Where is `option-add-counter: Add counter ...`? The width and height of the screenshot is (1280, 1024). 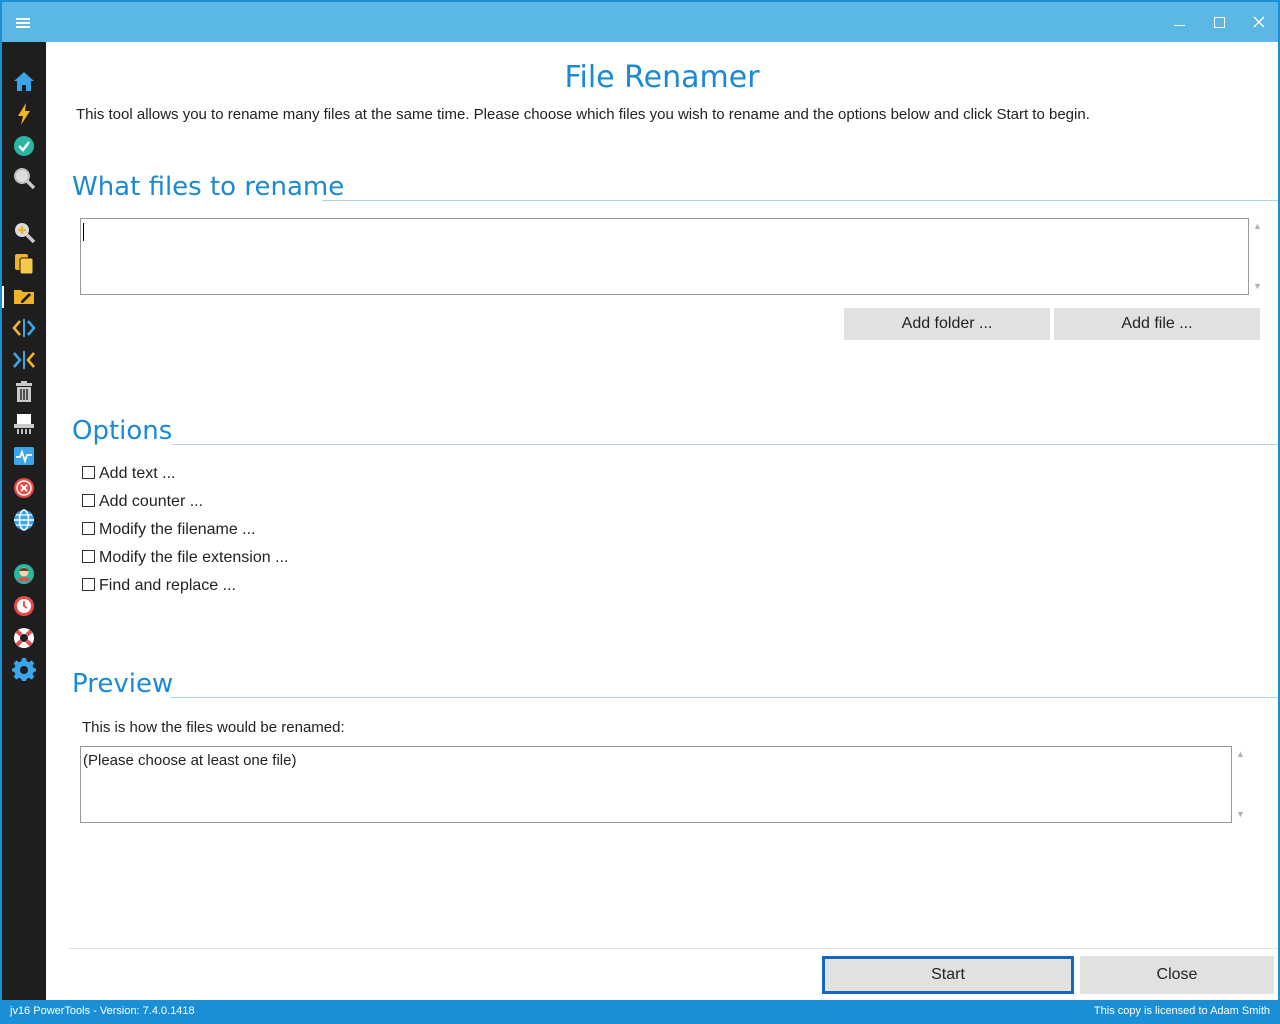 option-add-counter: Add counter ... is located at coordinates (142, 503).